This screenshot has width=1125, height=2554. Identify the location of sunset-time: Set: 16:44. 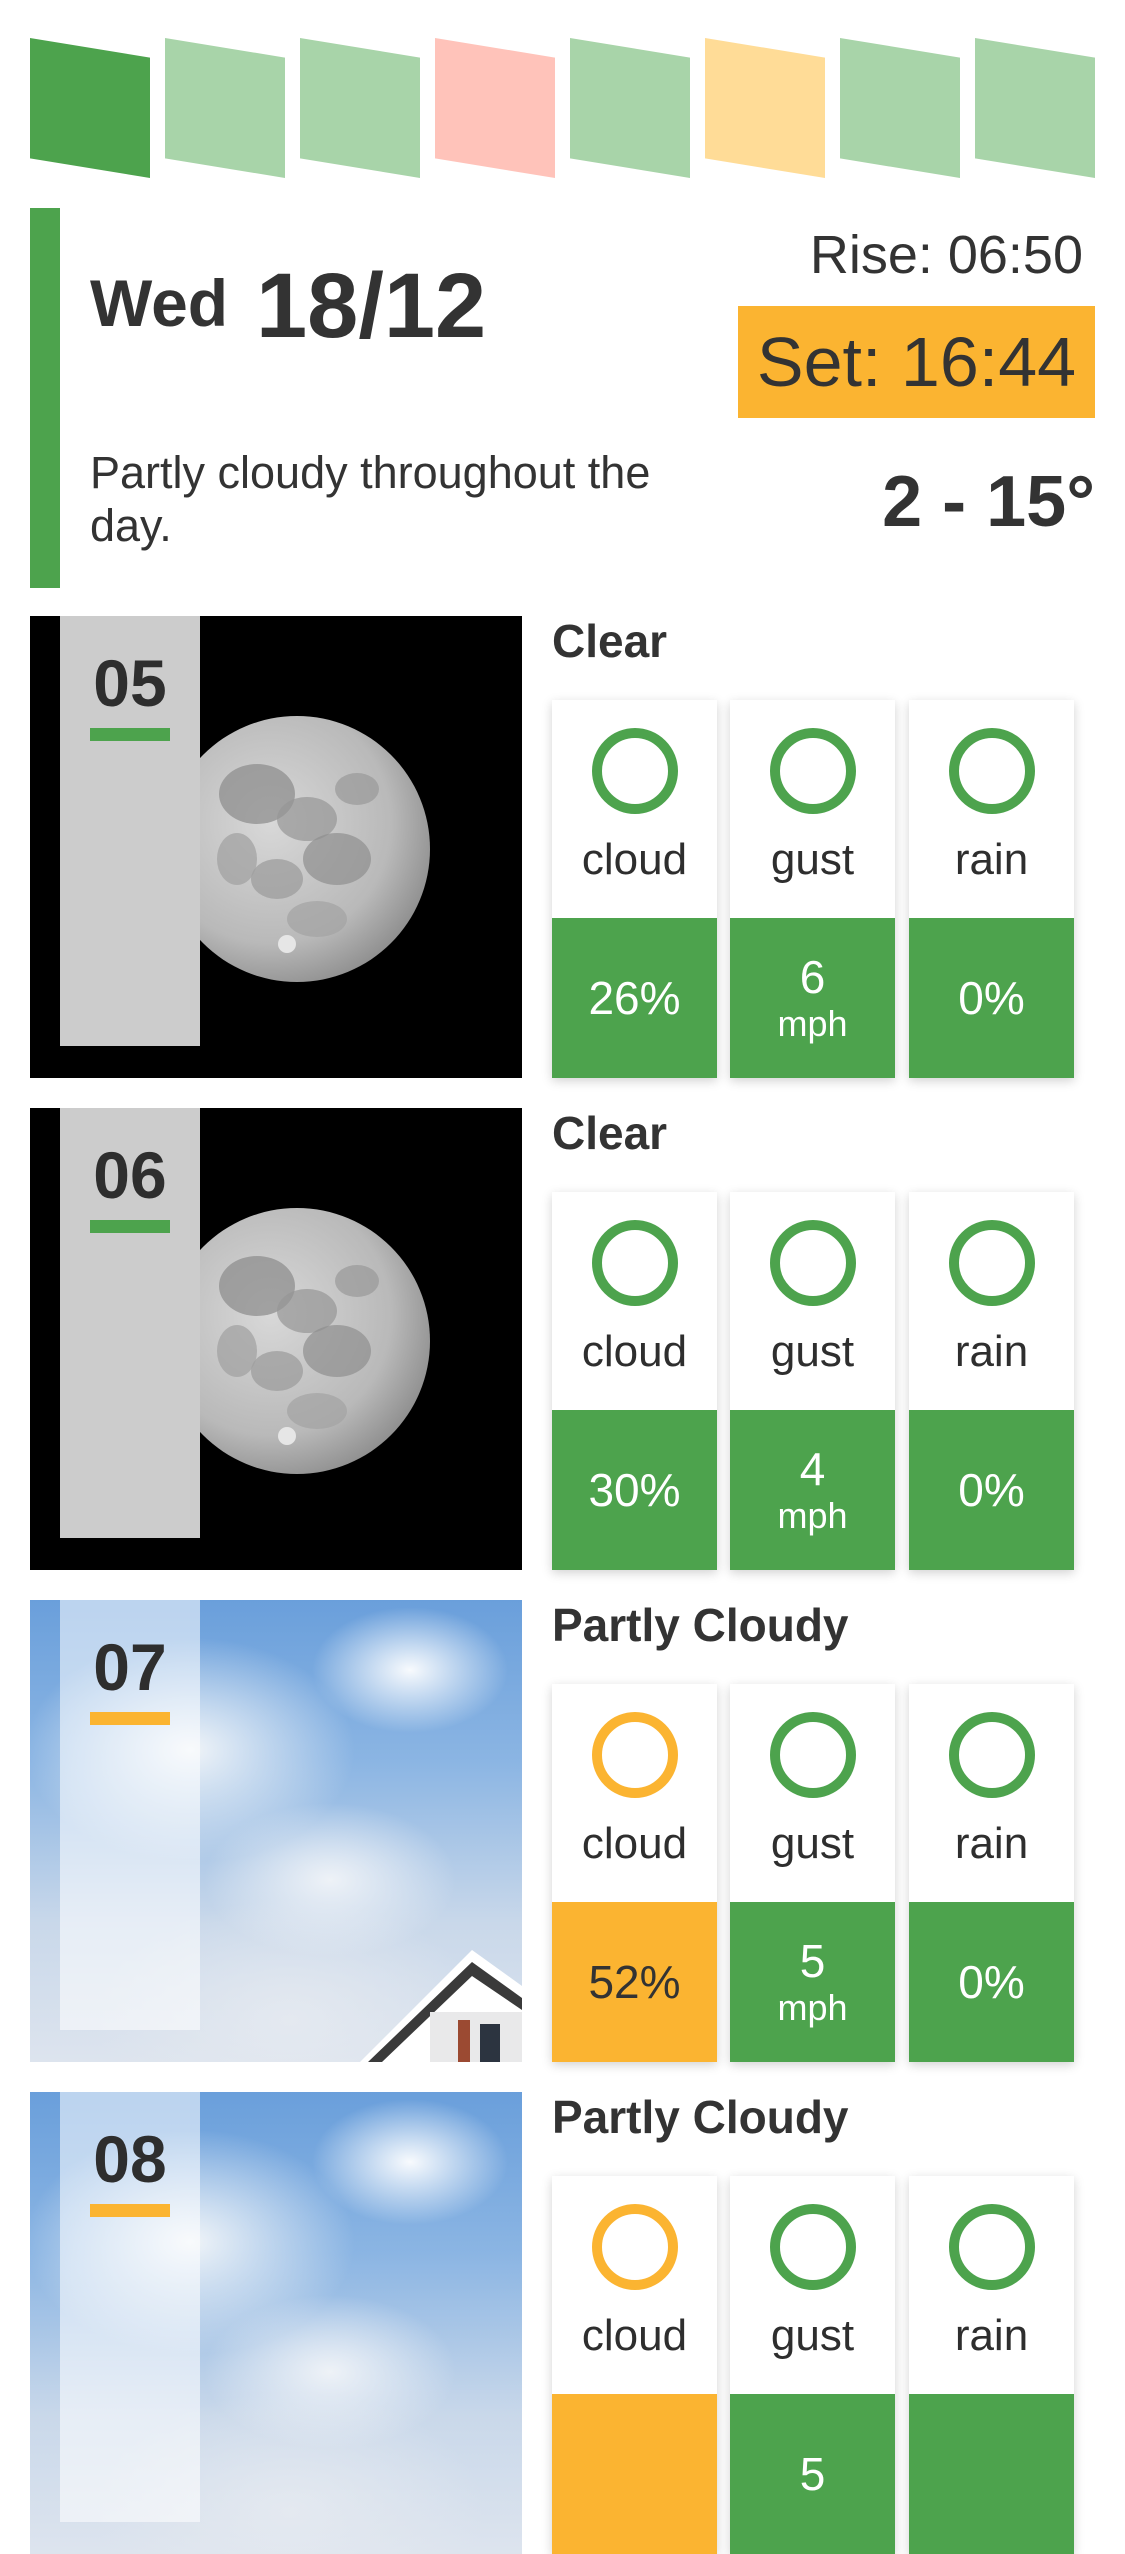
(916, 362).